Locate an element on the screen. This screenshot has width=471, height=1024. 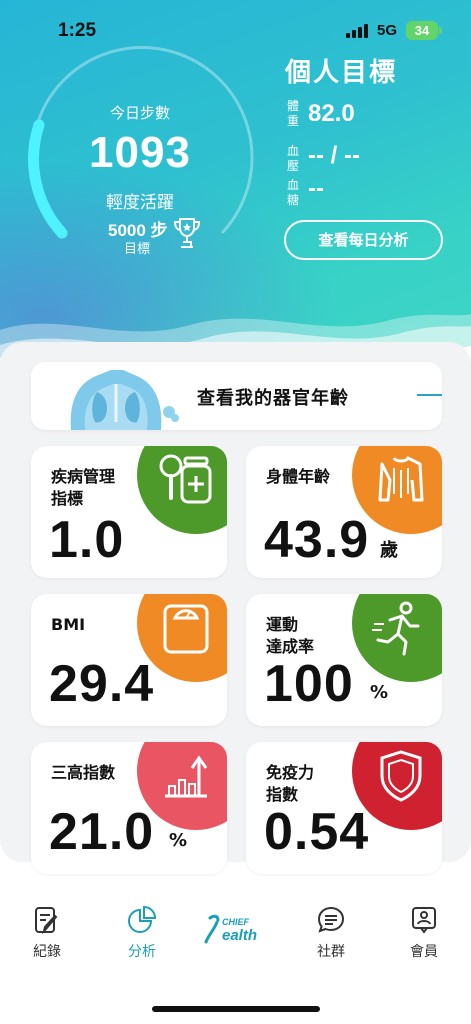
card-exercise-rate: 運動 達成率 100 % is located at coordinates (344, 660).